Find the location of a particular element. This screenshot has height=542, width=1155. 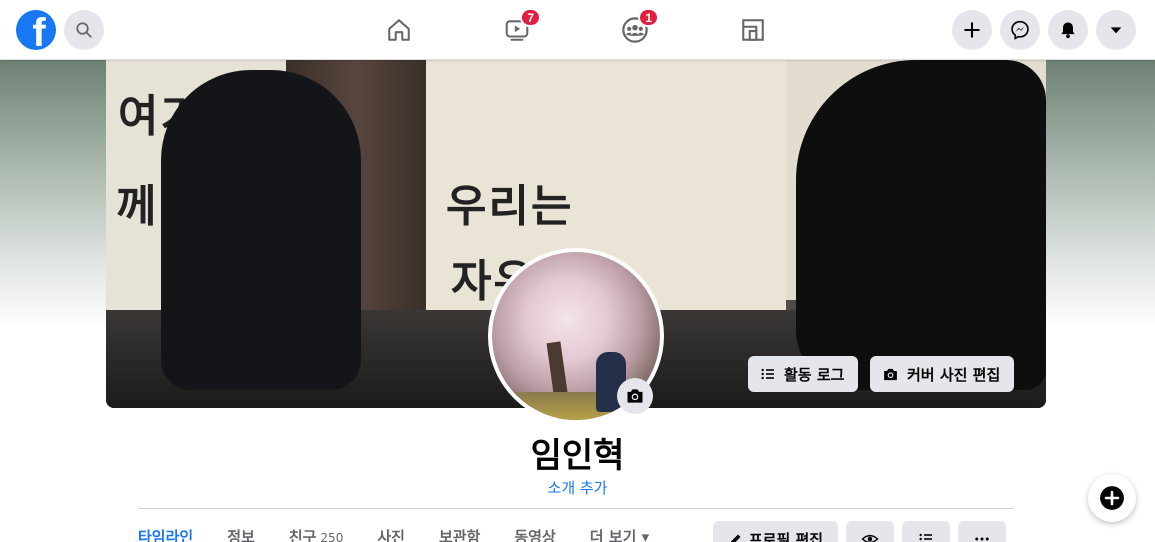

tab-videos: 동영상 is located at coordinates (534, 534).